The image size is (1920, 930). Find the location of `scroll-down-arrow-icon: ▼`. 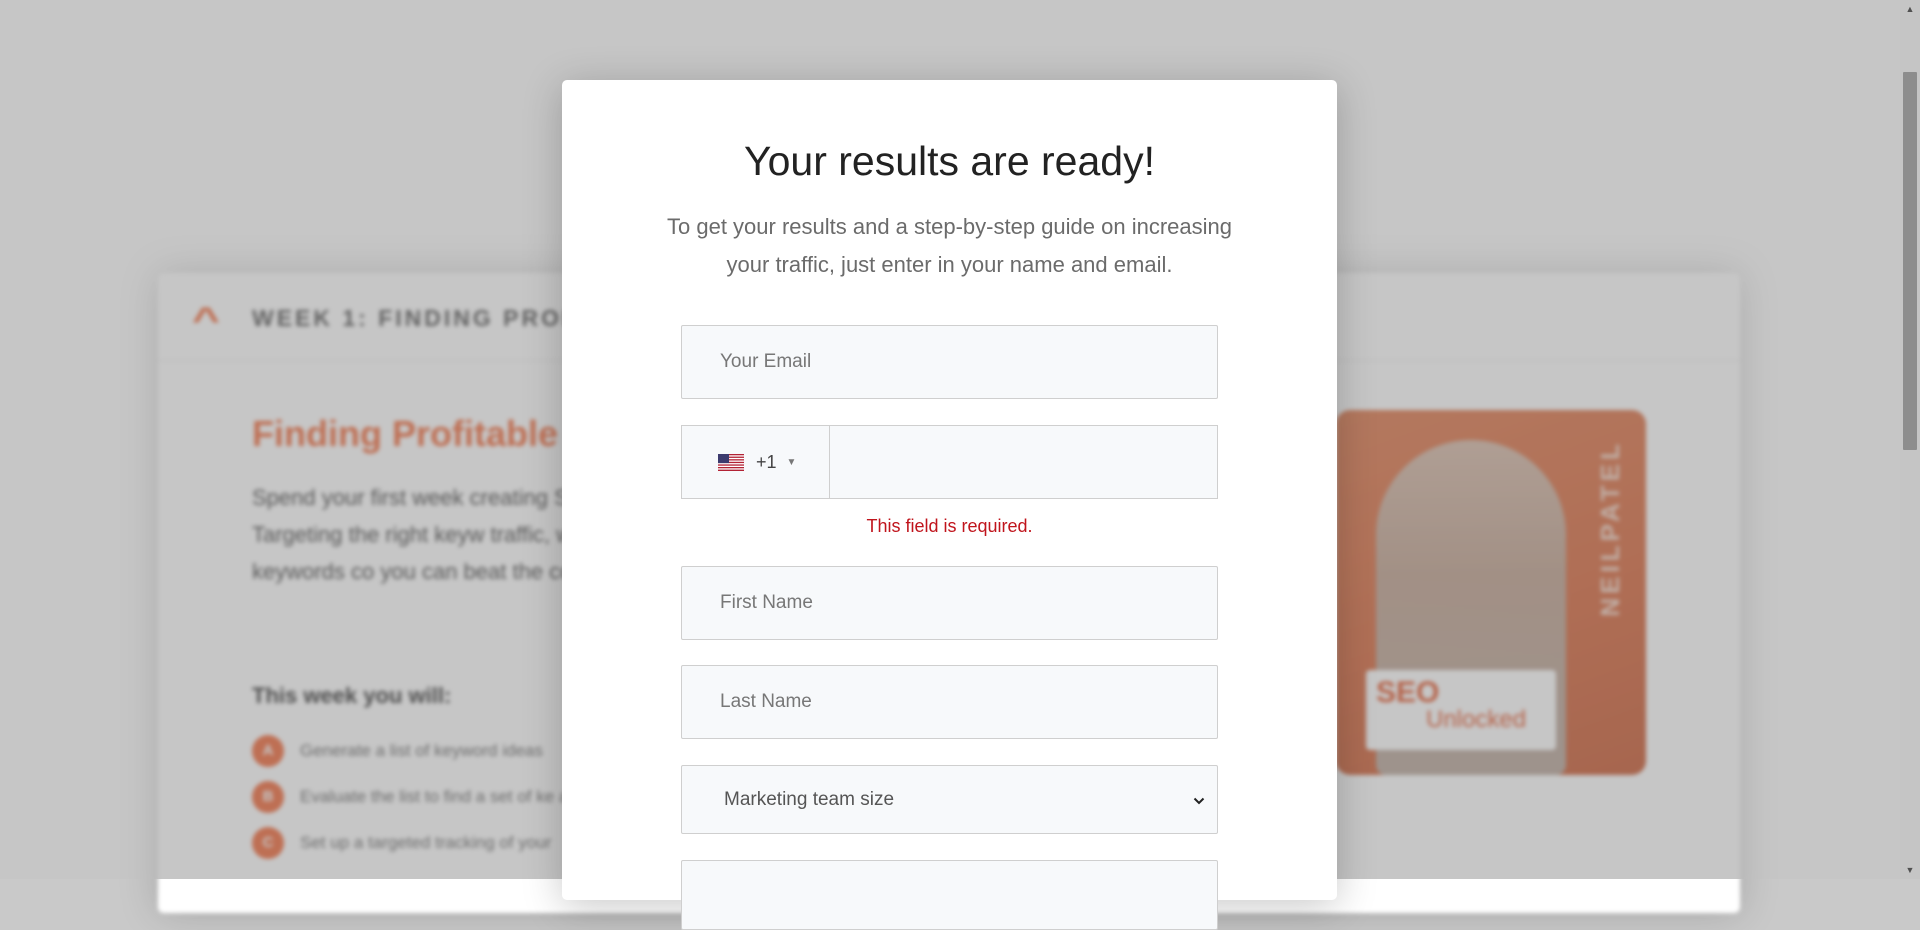

scroll-down-arrow-icon: ▼ is located at coordinates (1910, 870).